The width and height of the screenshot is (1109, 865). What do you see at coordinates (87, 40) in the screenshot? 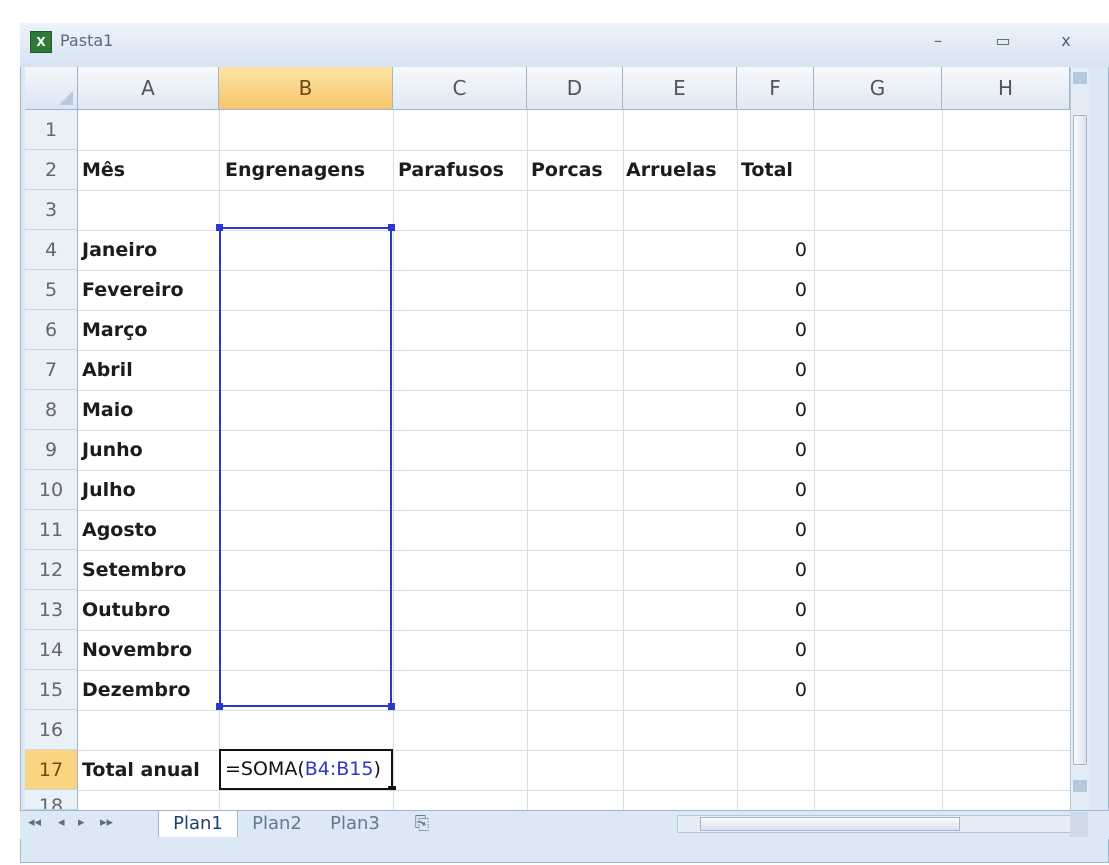
I see `window-title: Pasta1` at bounding box center [87, 40].